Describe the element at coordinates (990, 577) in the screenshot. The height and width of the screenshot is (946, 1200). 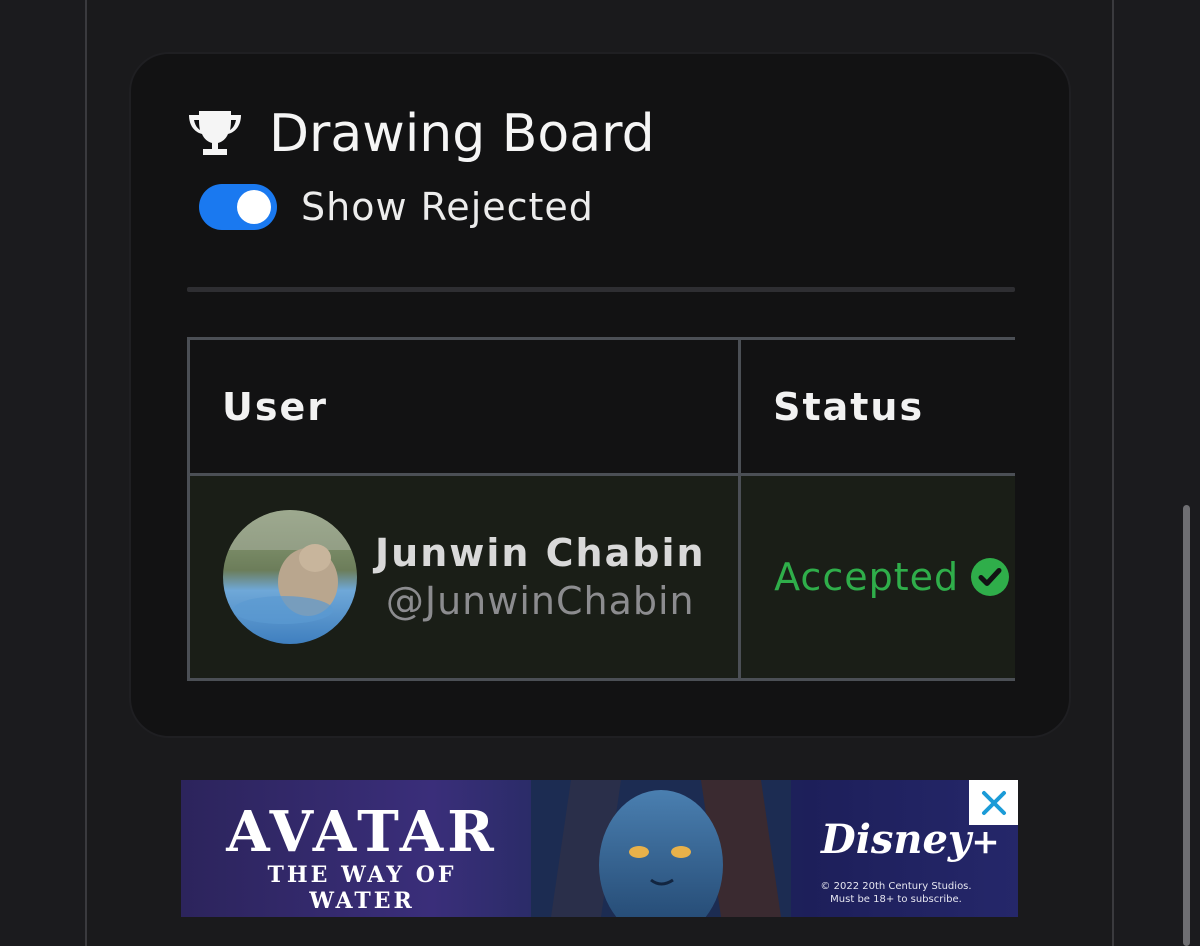
I see `check-circle-icon` at that location.